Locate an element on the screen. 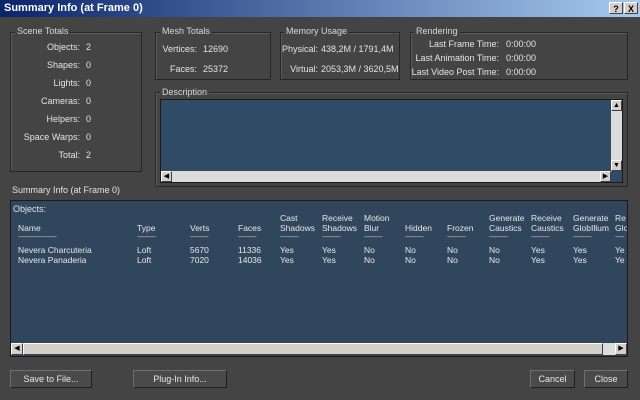  cancel-button: Cancel is located at coordinates (552, 379).